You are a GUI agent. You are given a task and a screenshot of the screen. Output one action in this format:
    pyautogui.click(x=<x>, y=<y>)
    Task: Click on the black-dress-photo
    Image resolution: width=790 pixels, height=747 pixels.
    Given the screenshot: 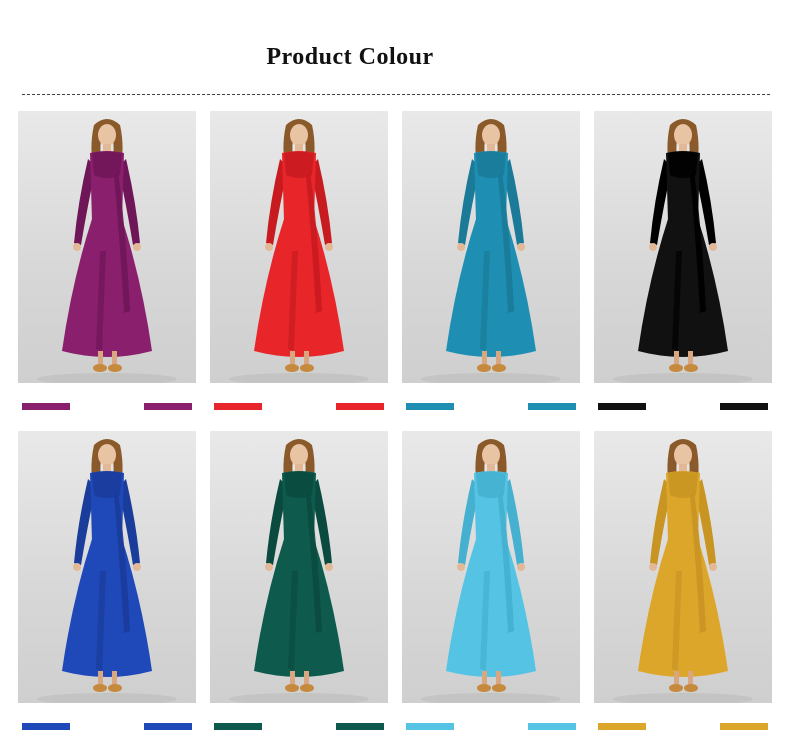 What is the action you would take?
    pyautogui.click(x=683, y=247)
    